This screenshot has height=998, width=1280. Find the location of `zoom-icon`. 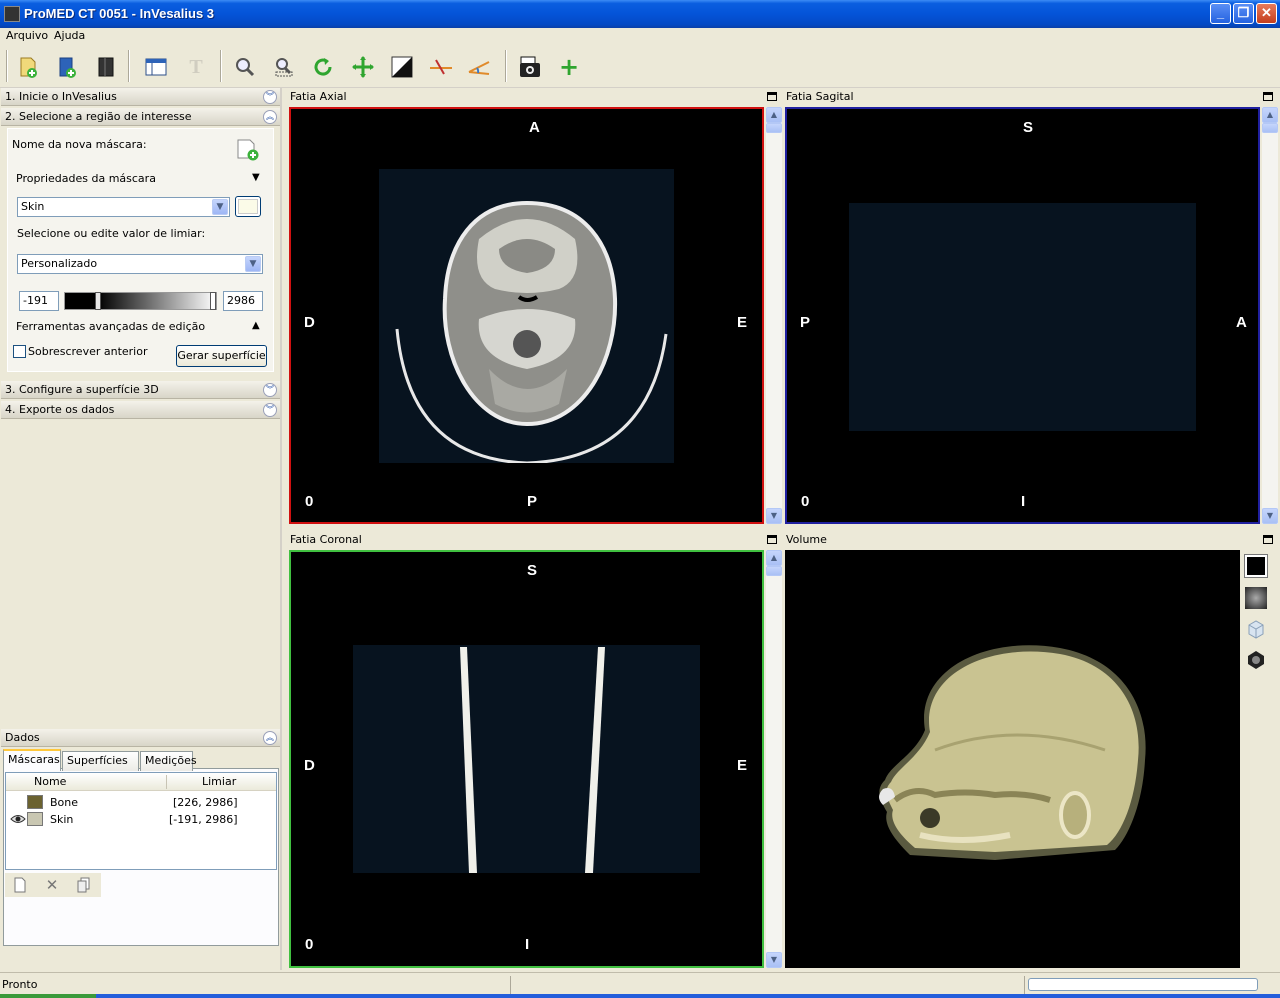

zoom-icon is located at coordinates (245, 67).